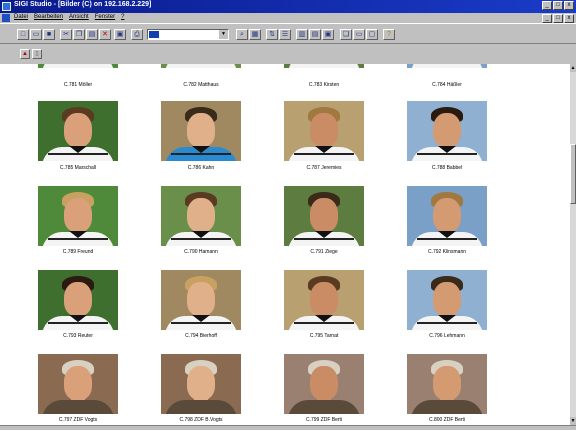  What do you see at coordinates (324, 85) in the screenshot?
I see `thumbnail-caption: C.783 Kirsten` at bounding box center [324, 85].